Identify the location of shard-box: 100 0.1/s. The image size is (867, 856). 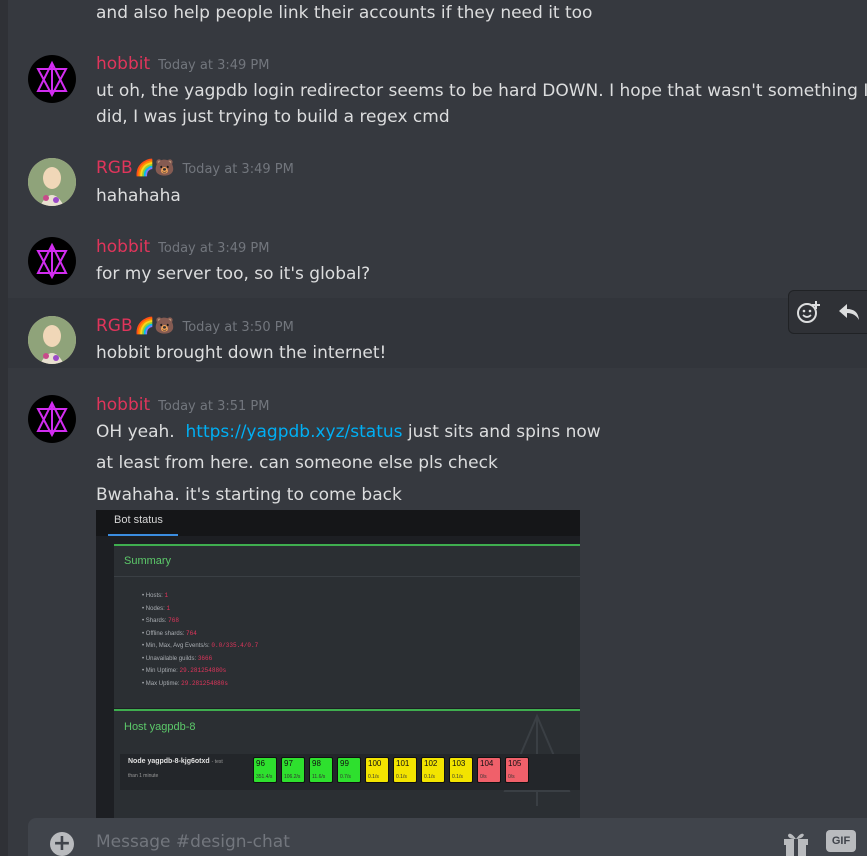
(377, 770).